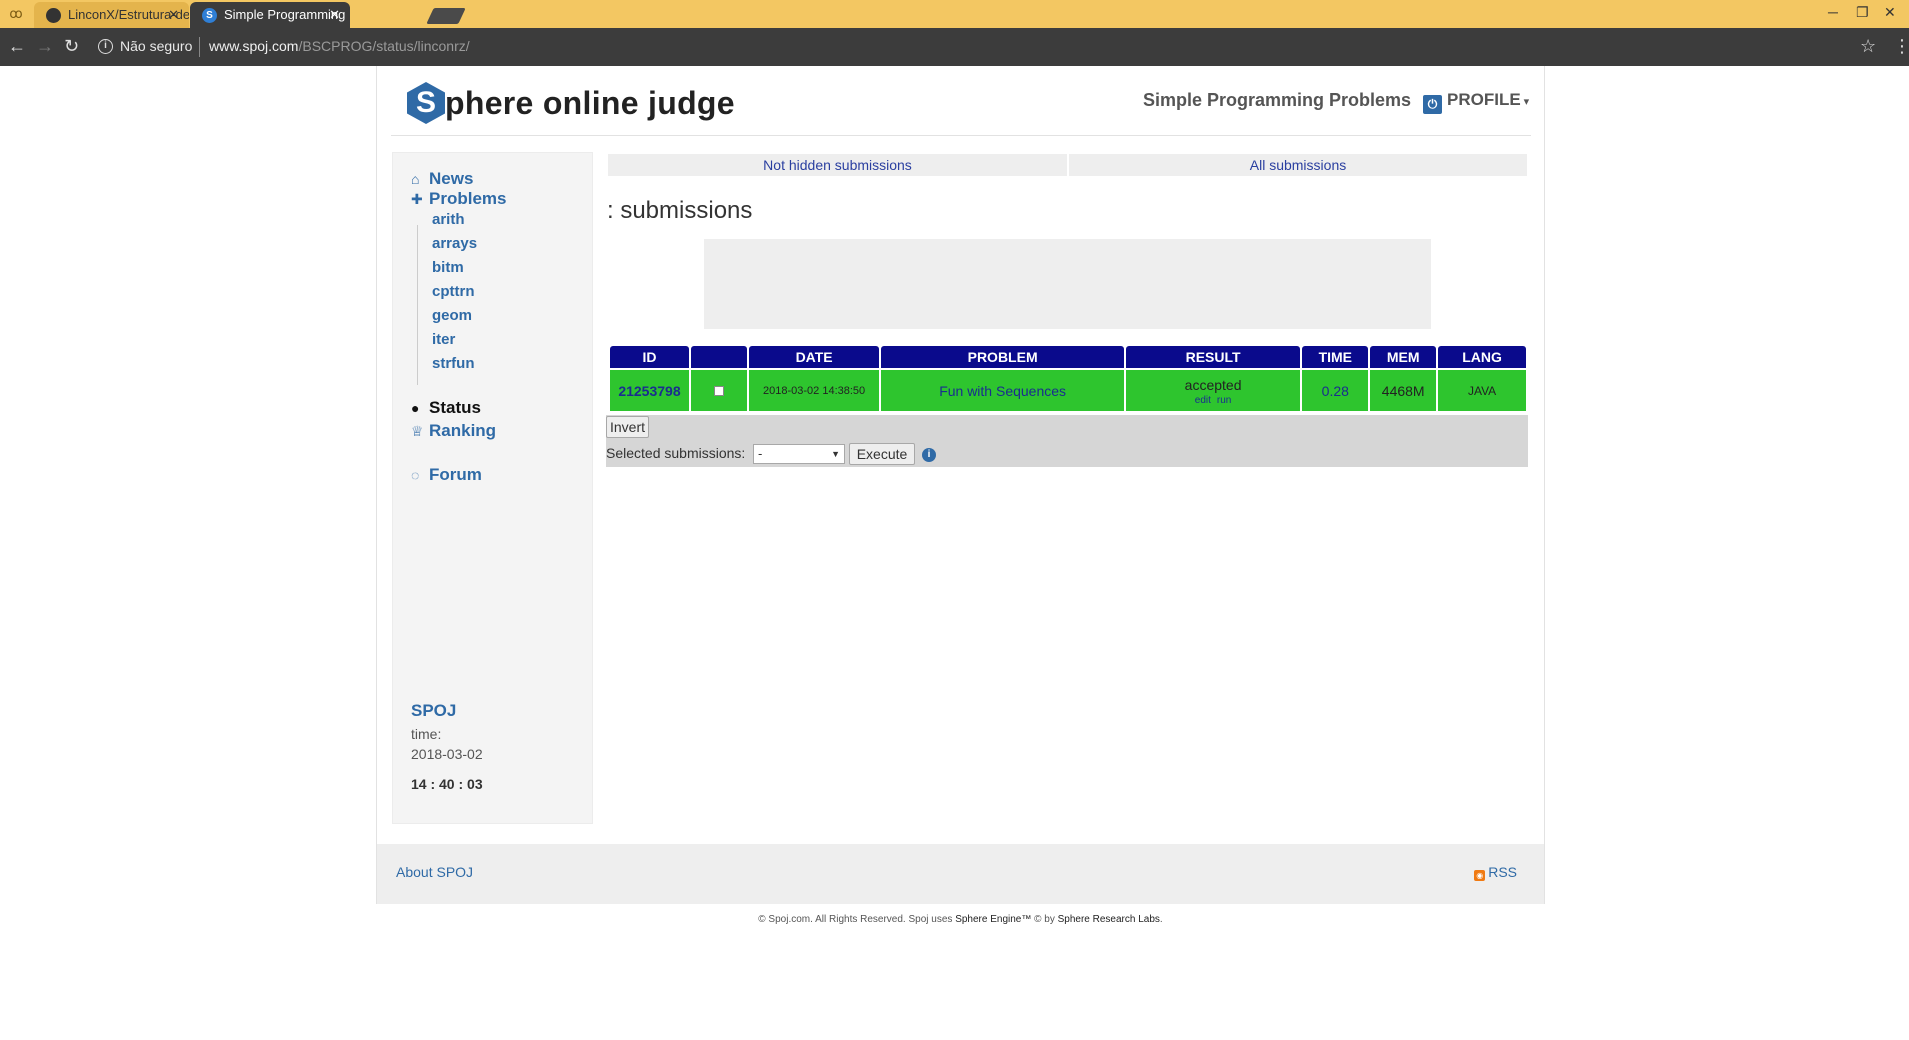 The height and width of the screenshot is (1040, 1909). What do you see at coordinates (453, 363) in the screenshot?
I see `subnav-item-strfun: strfun` at bounding box center [453, 363].